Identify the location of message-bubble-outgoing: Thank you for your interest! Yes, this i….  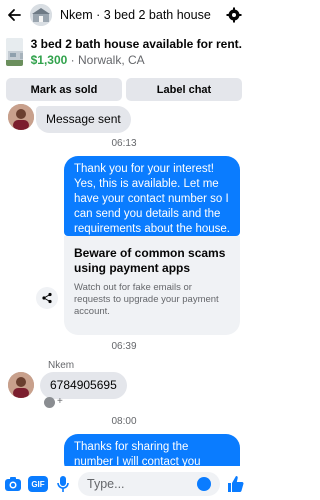
(152, 196).